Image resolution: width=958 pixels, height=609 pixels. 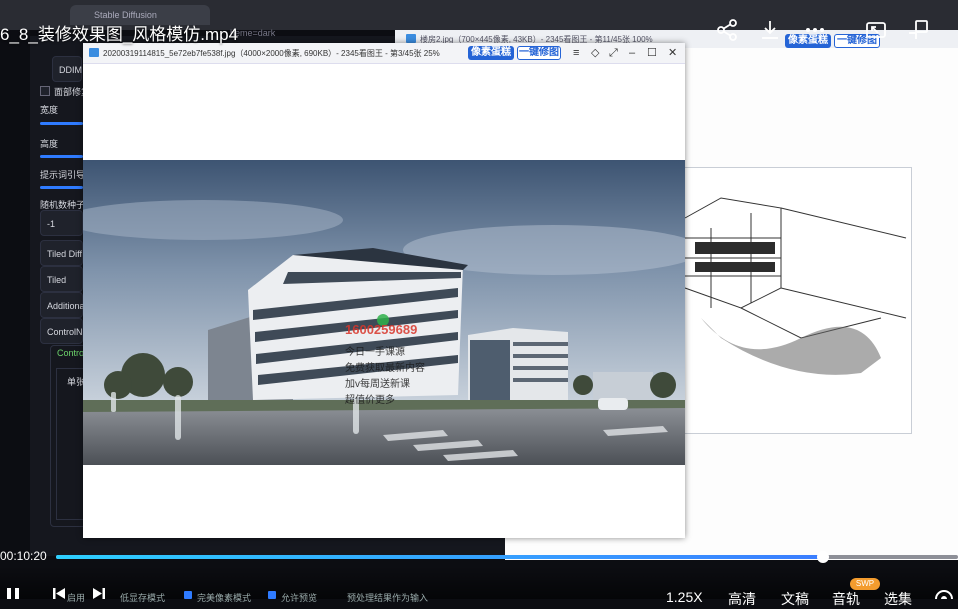 I want to click on pixel-cake-button: 像素蛋糕, so click(x=491, y=53).